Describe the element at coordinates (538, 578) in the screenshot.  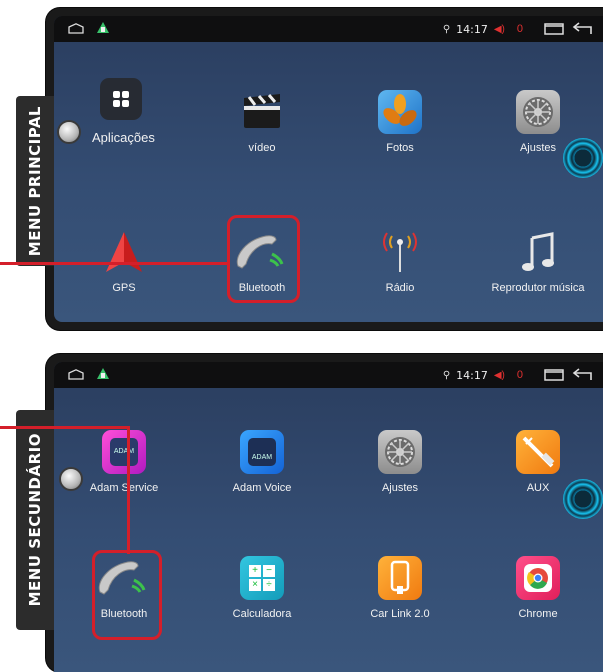
I see `chrome-icon` at that location.